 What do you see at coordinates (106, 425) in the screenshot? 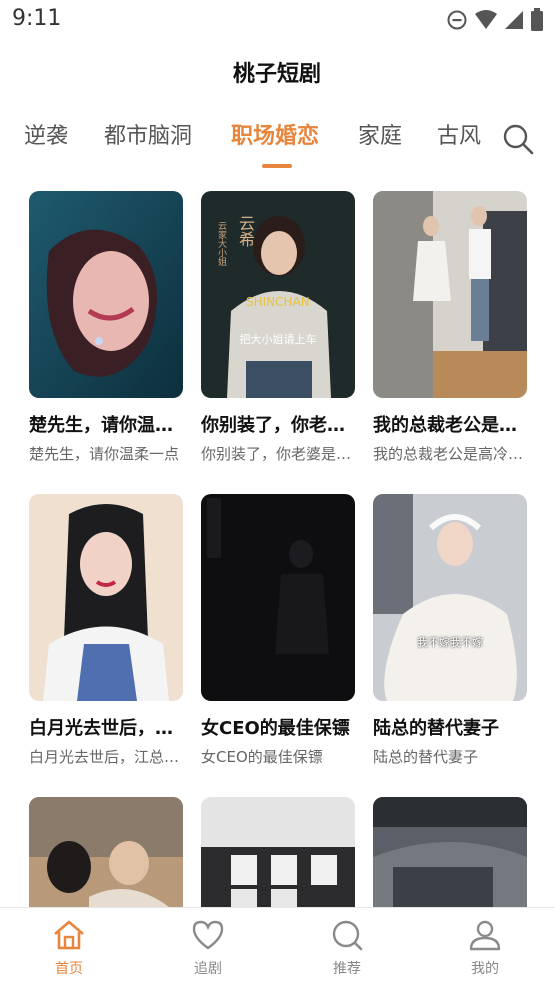
I see `drama-title: 楚先生，请你温柔一点` at bounding box center [106, 425].